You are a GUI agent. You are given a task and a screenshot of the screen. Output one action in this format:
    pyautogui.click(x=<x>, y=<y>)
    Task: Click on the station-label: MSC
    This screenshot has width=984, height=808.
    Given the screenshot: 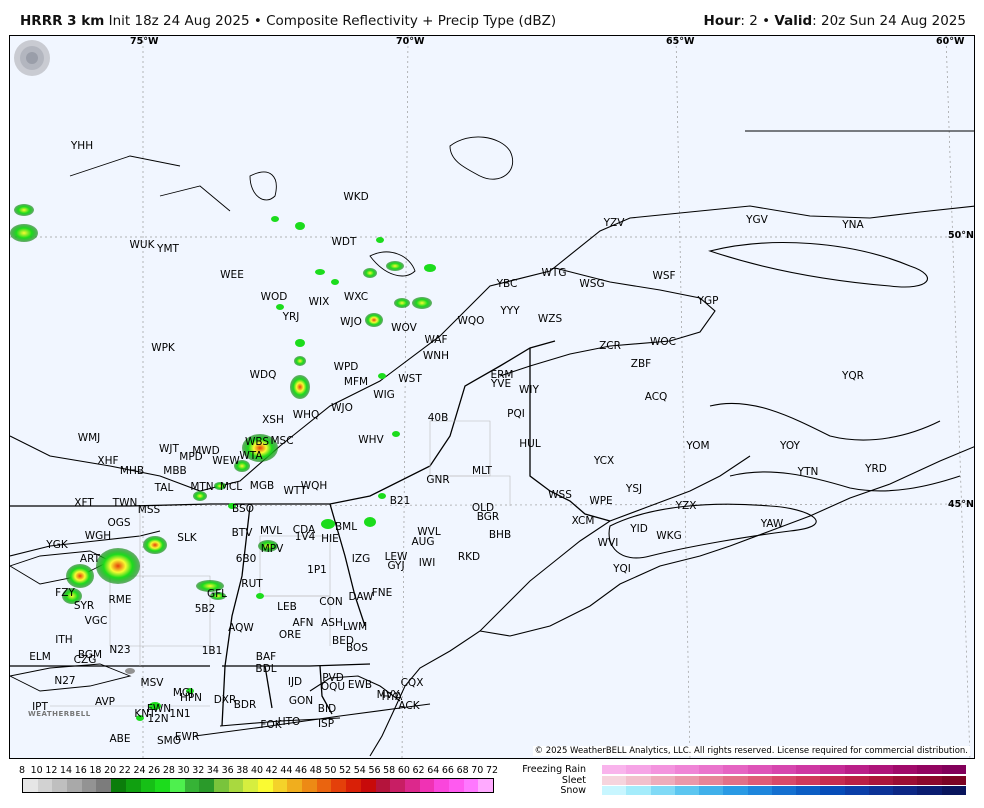 What is the action you would take?
    pyautogui.click(x=282, y=440)
    